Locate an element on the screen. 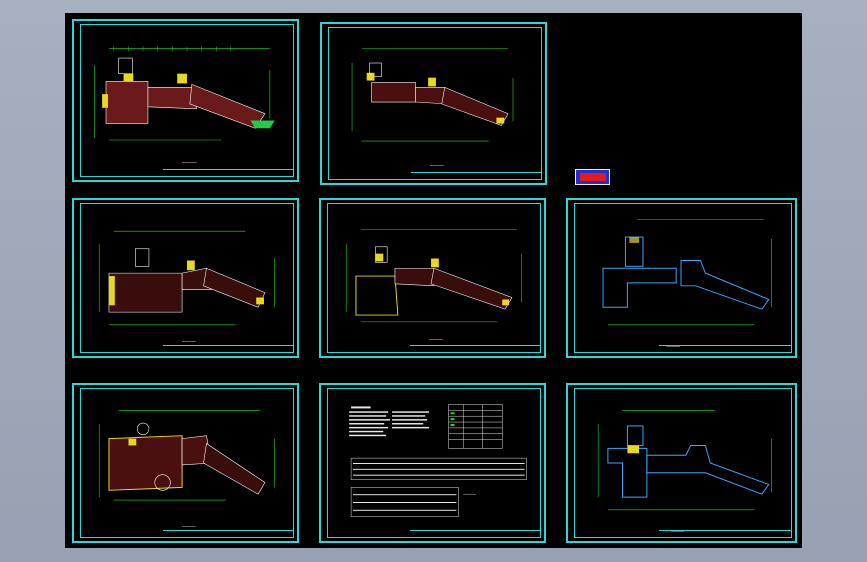 This screenshot has height=562, width=867. notes-and-schedules is located at coordinates (438, 460).